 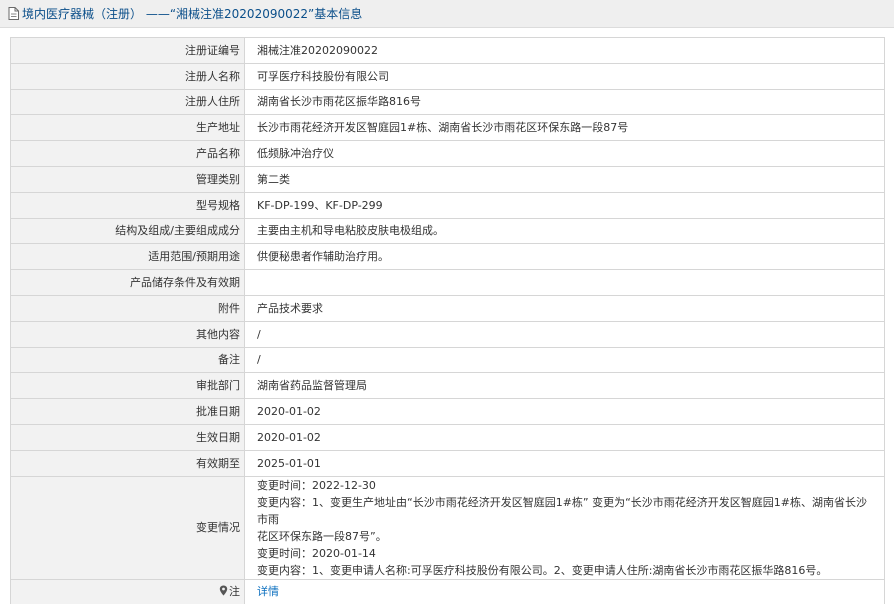 What do you see at coordinates (127, 334) in the screenshot?
I see `field-label: 其他内容` at bounding box center [127, 334].